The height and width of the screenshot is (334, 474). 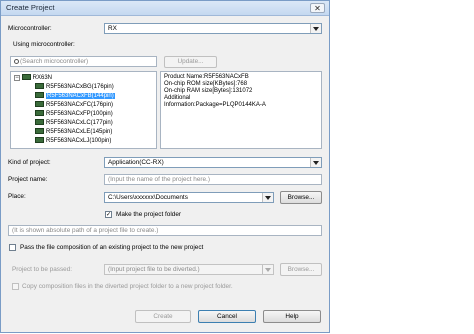 What do you see at coordinates (54, 61) in the screenshot?
I see `search-placeholder: (Search microcontroller)` at bounding box center [54, 61].